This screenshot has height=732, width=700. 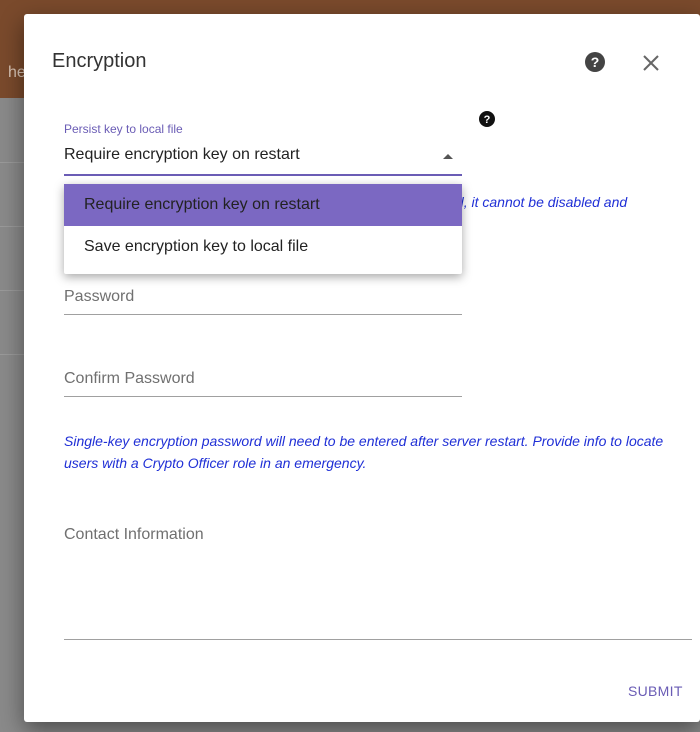 What do you see at coordinates (655, 691) in the screenshot?
I see `submit-button: SUBMIT` at bounding box center [655, 691].